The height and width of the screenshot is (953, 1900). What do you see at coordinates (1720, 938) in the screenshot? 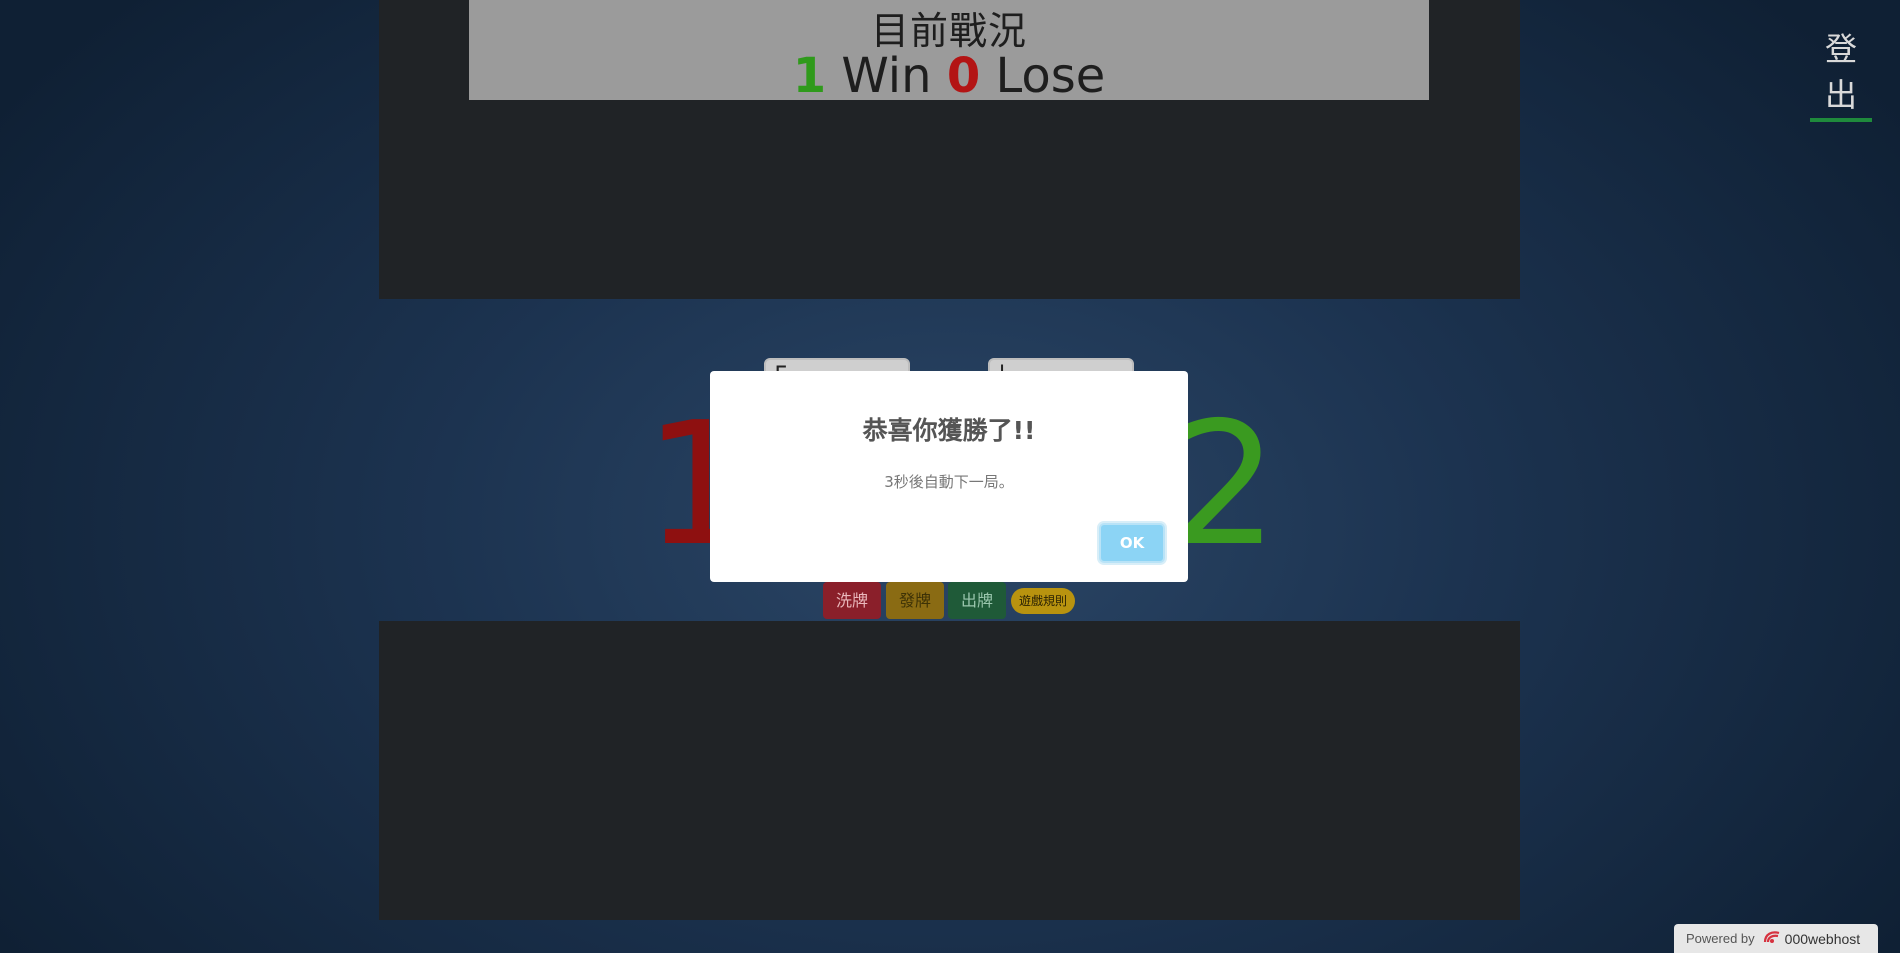
I see `powered-by-text: Powered by` at bounding box center [1720, 938].